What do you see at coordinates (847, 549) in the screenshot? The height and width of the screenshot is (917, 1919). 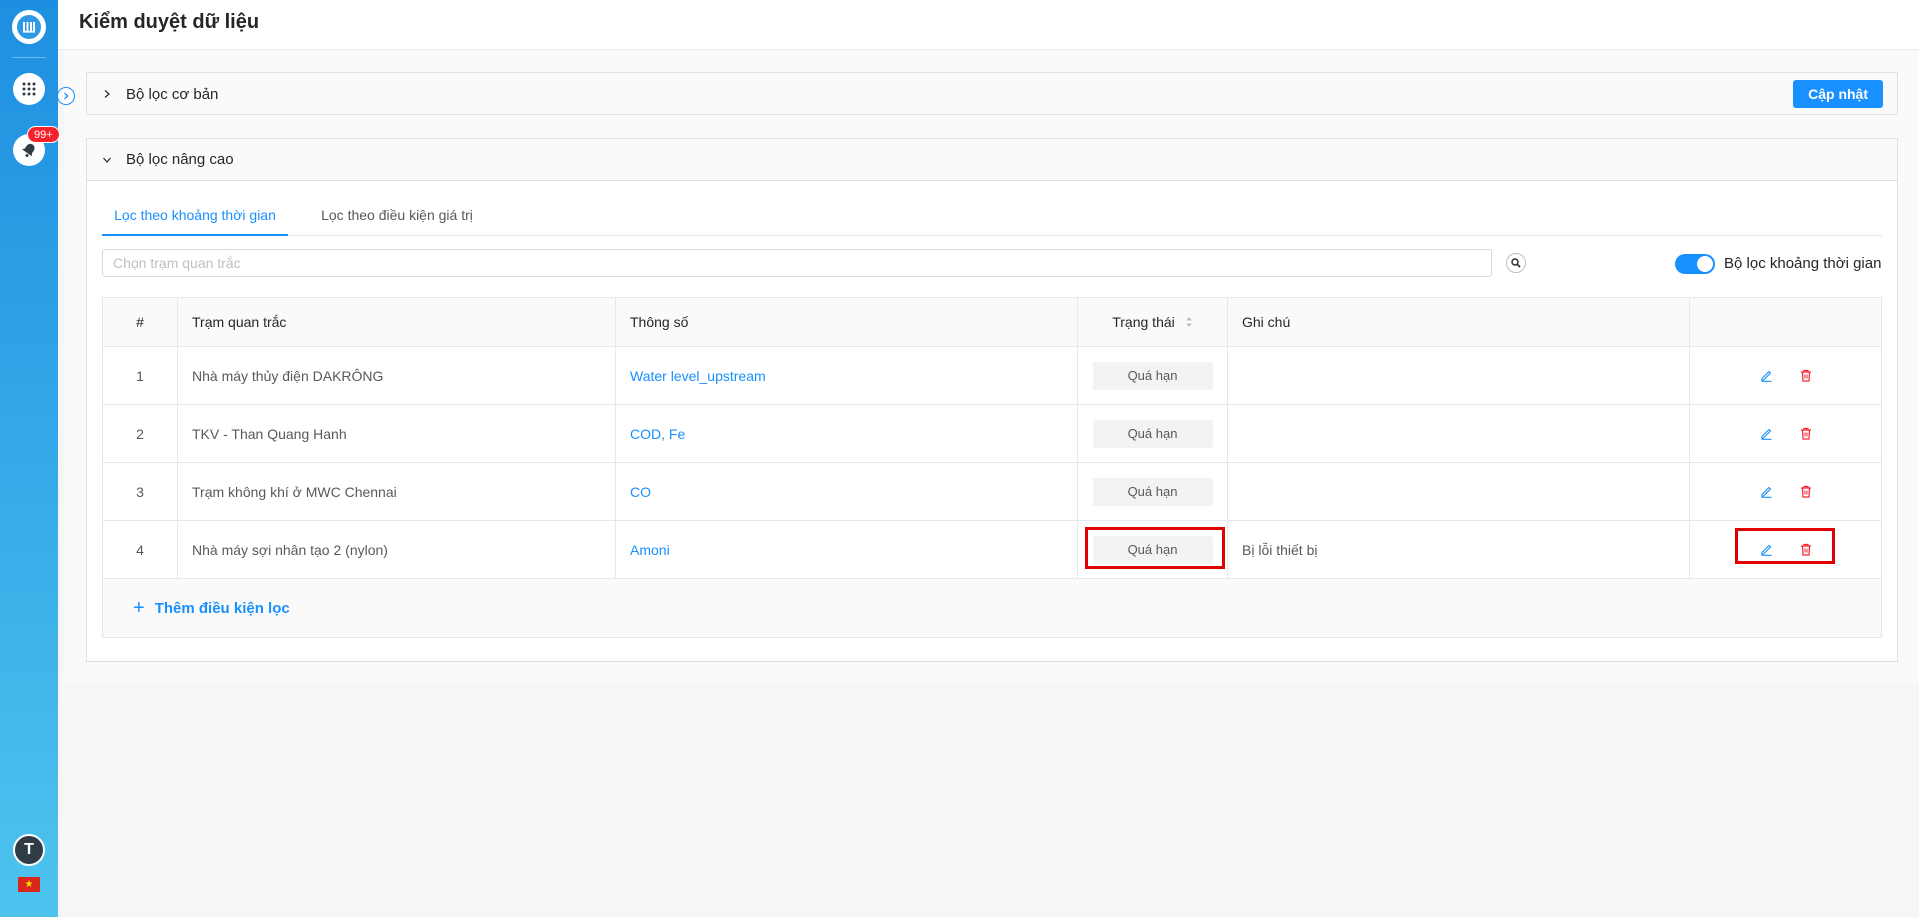 I see `row-params-link: Amoni` at bounding box center [847, 549].